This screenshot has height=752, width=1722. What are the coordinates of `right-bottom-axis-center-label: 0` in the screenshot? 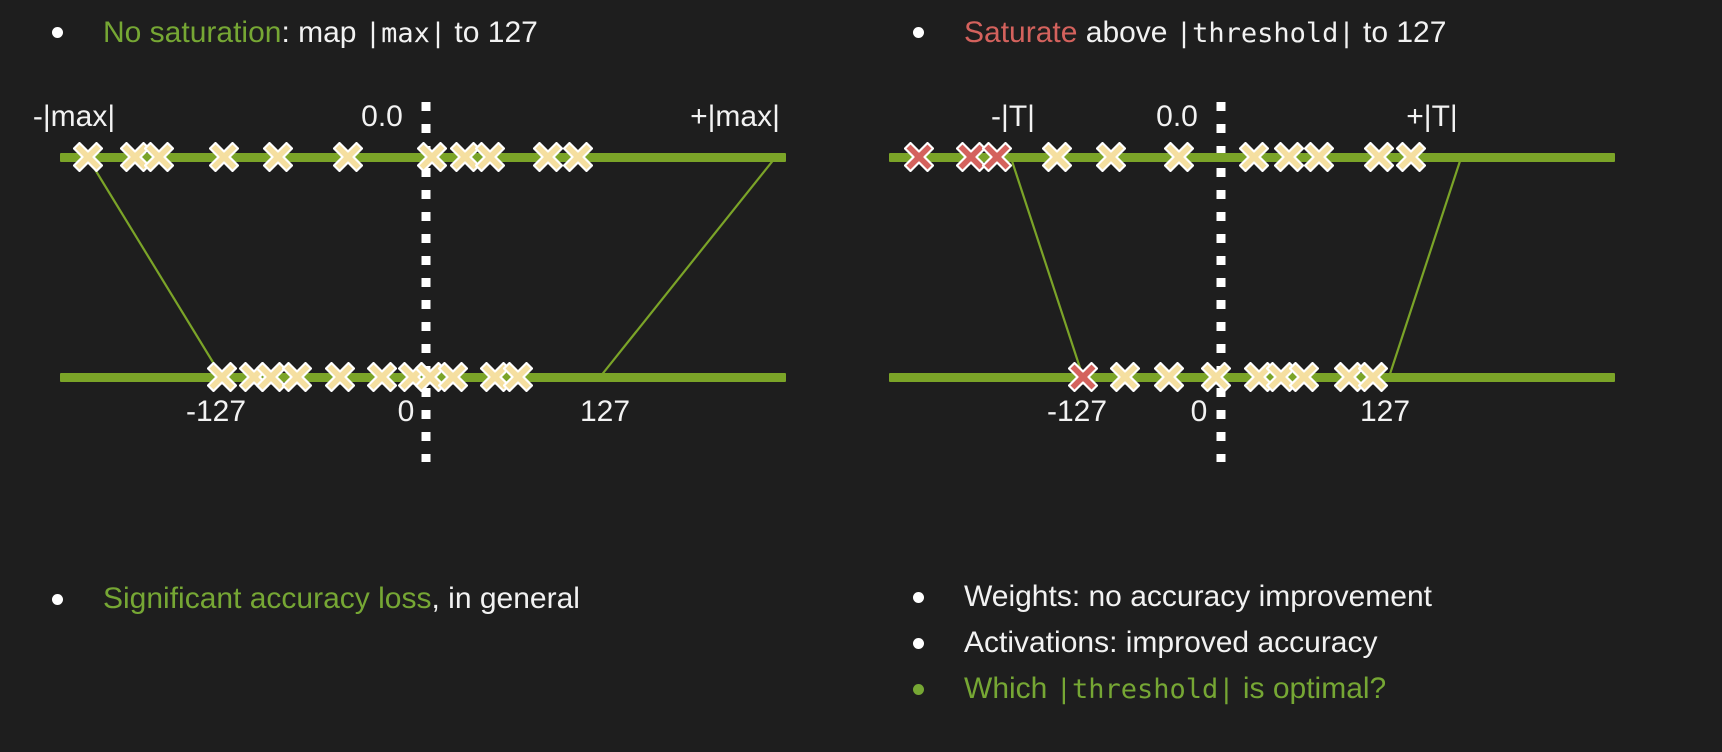 It's located at (1199, 411).